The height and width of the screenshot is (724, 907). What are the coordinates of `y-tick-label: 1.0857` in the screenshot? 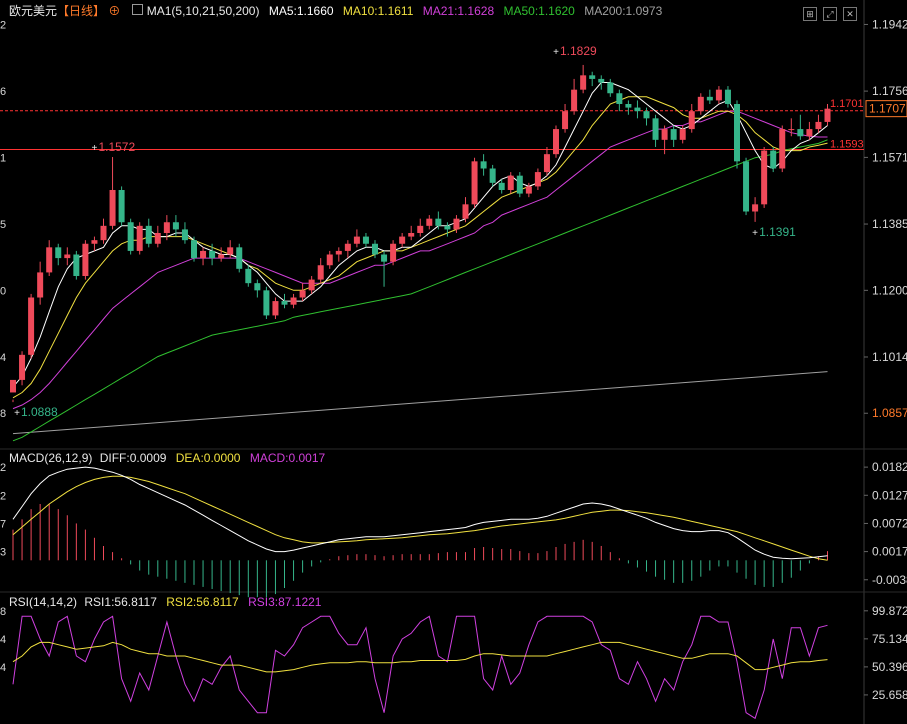 It's located at (889, 413).